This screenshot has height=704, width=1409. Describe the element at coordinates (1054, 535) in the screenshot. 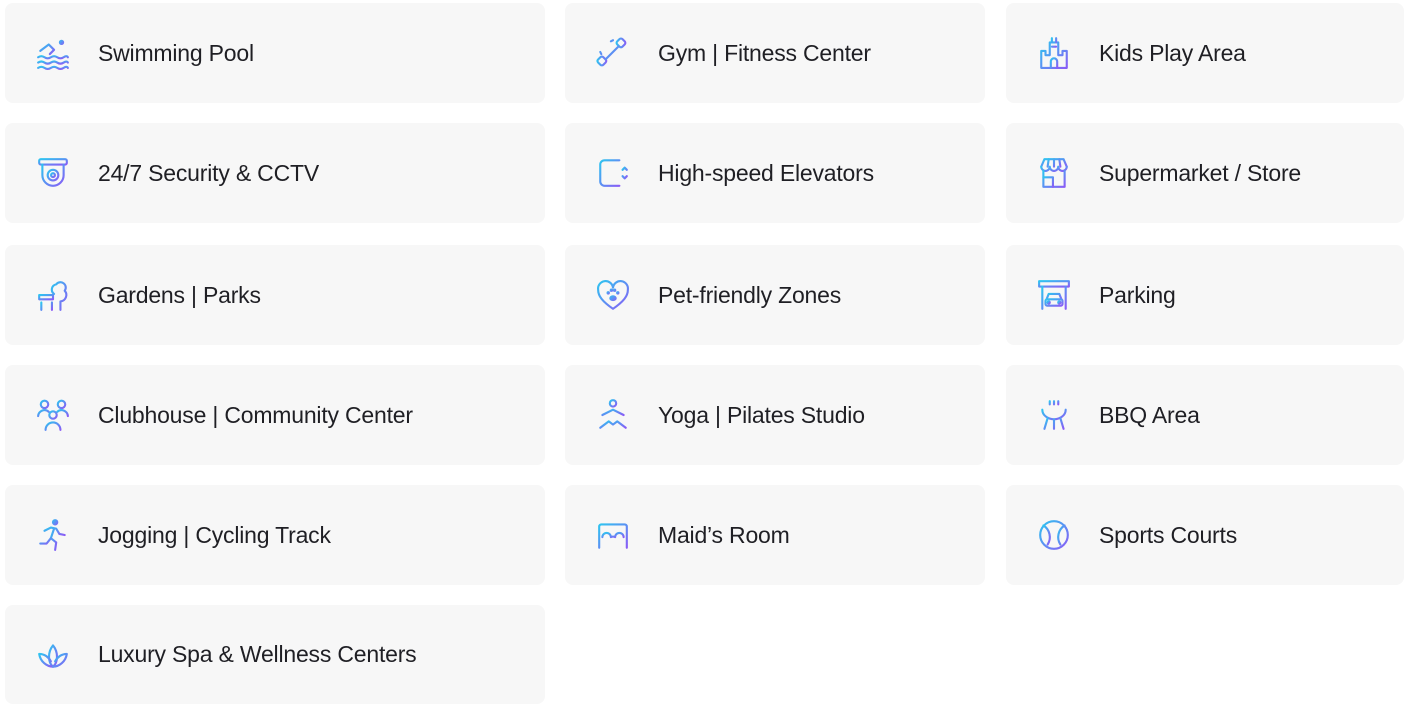

I see `tennis-ball-icon` at that location.